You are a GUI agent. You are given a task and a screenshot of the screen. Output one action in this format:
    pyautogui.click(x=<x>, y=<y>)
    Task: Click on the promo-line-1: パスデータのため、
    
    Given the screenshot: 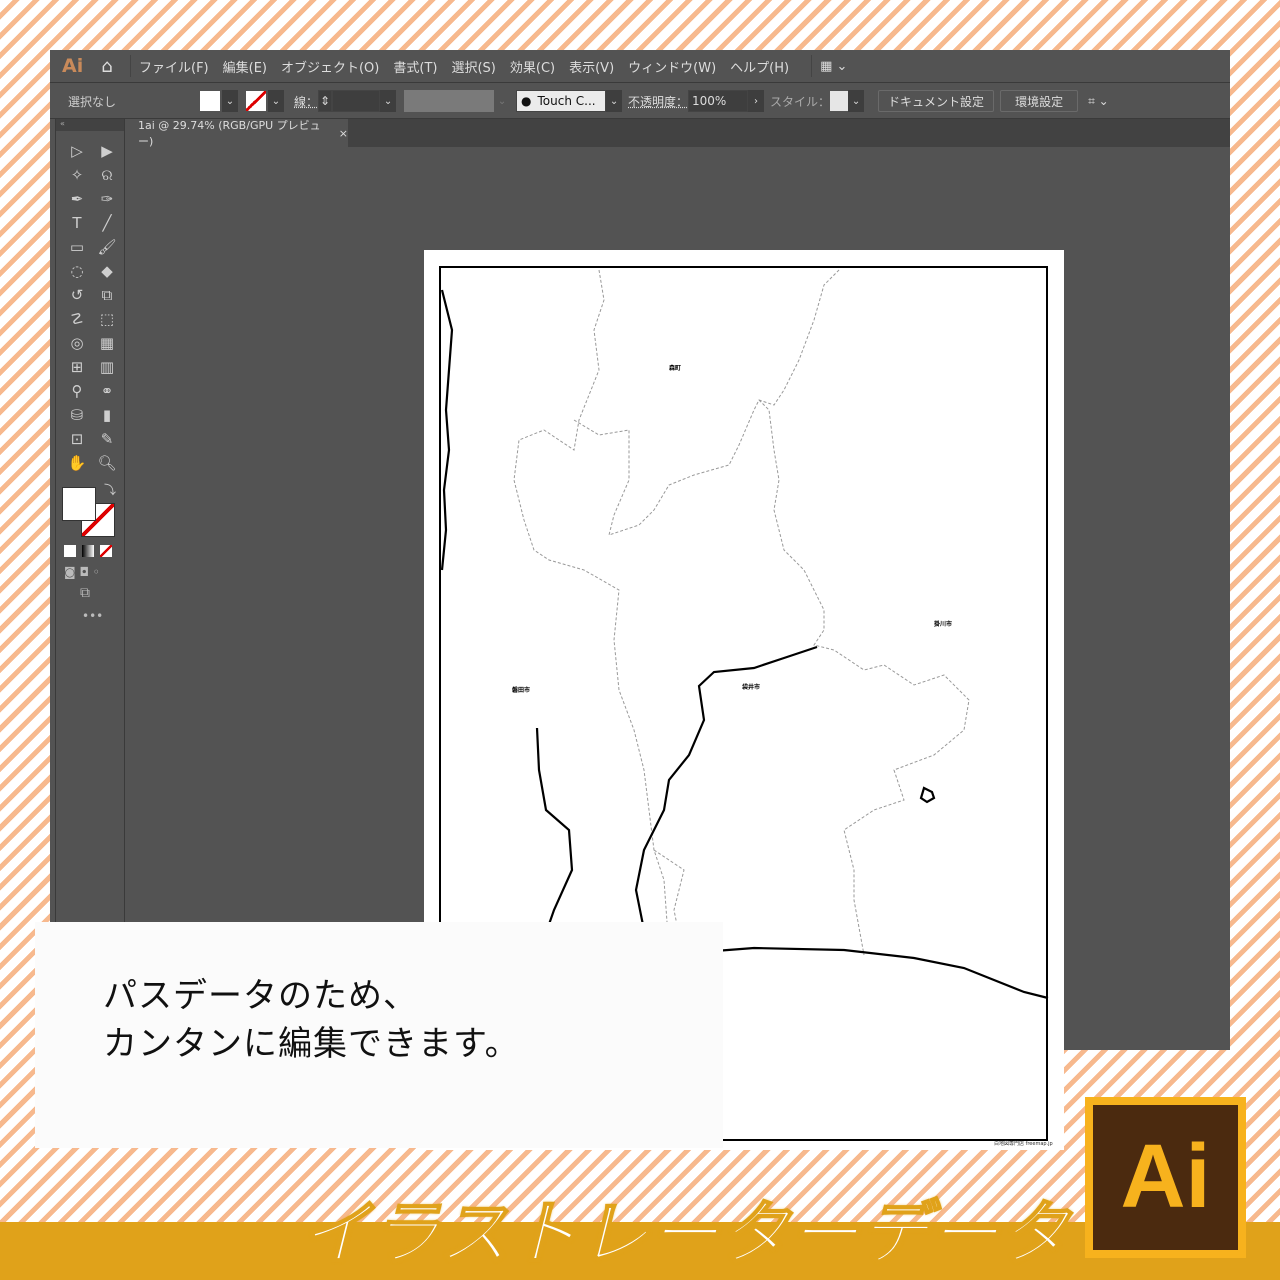 What is the action you would take?
    pyautogui.click(x=260, y=996)
    